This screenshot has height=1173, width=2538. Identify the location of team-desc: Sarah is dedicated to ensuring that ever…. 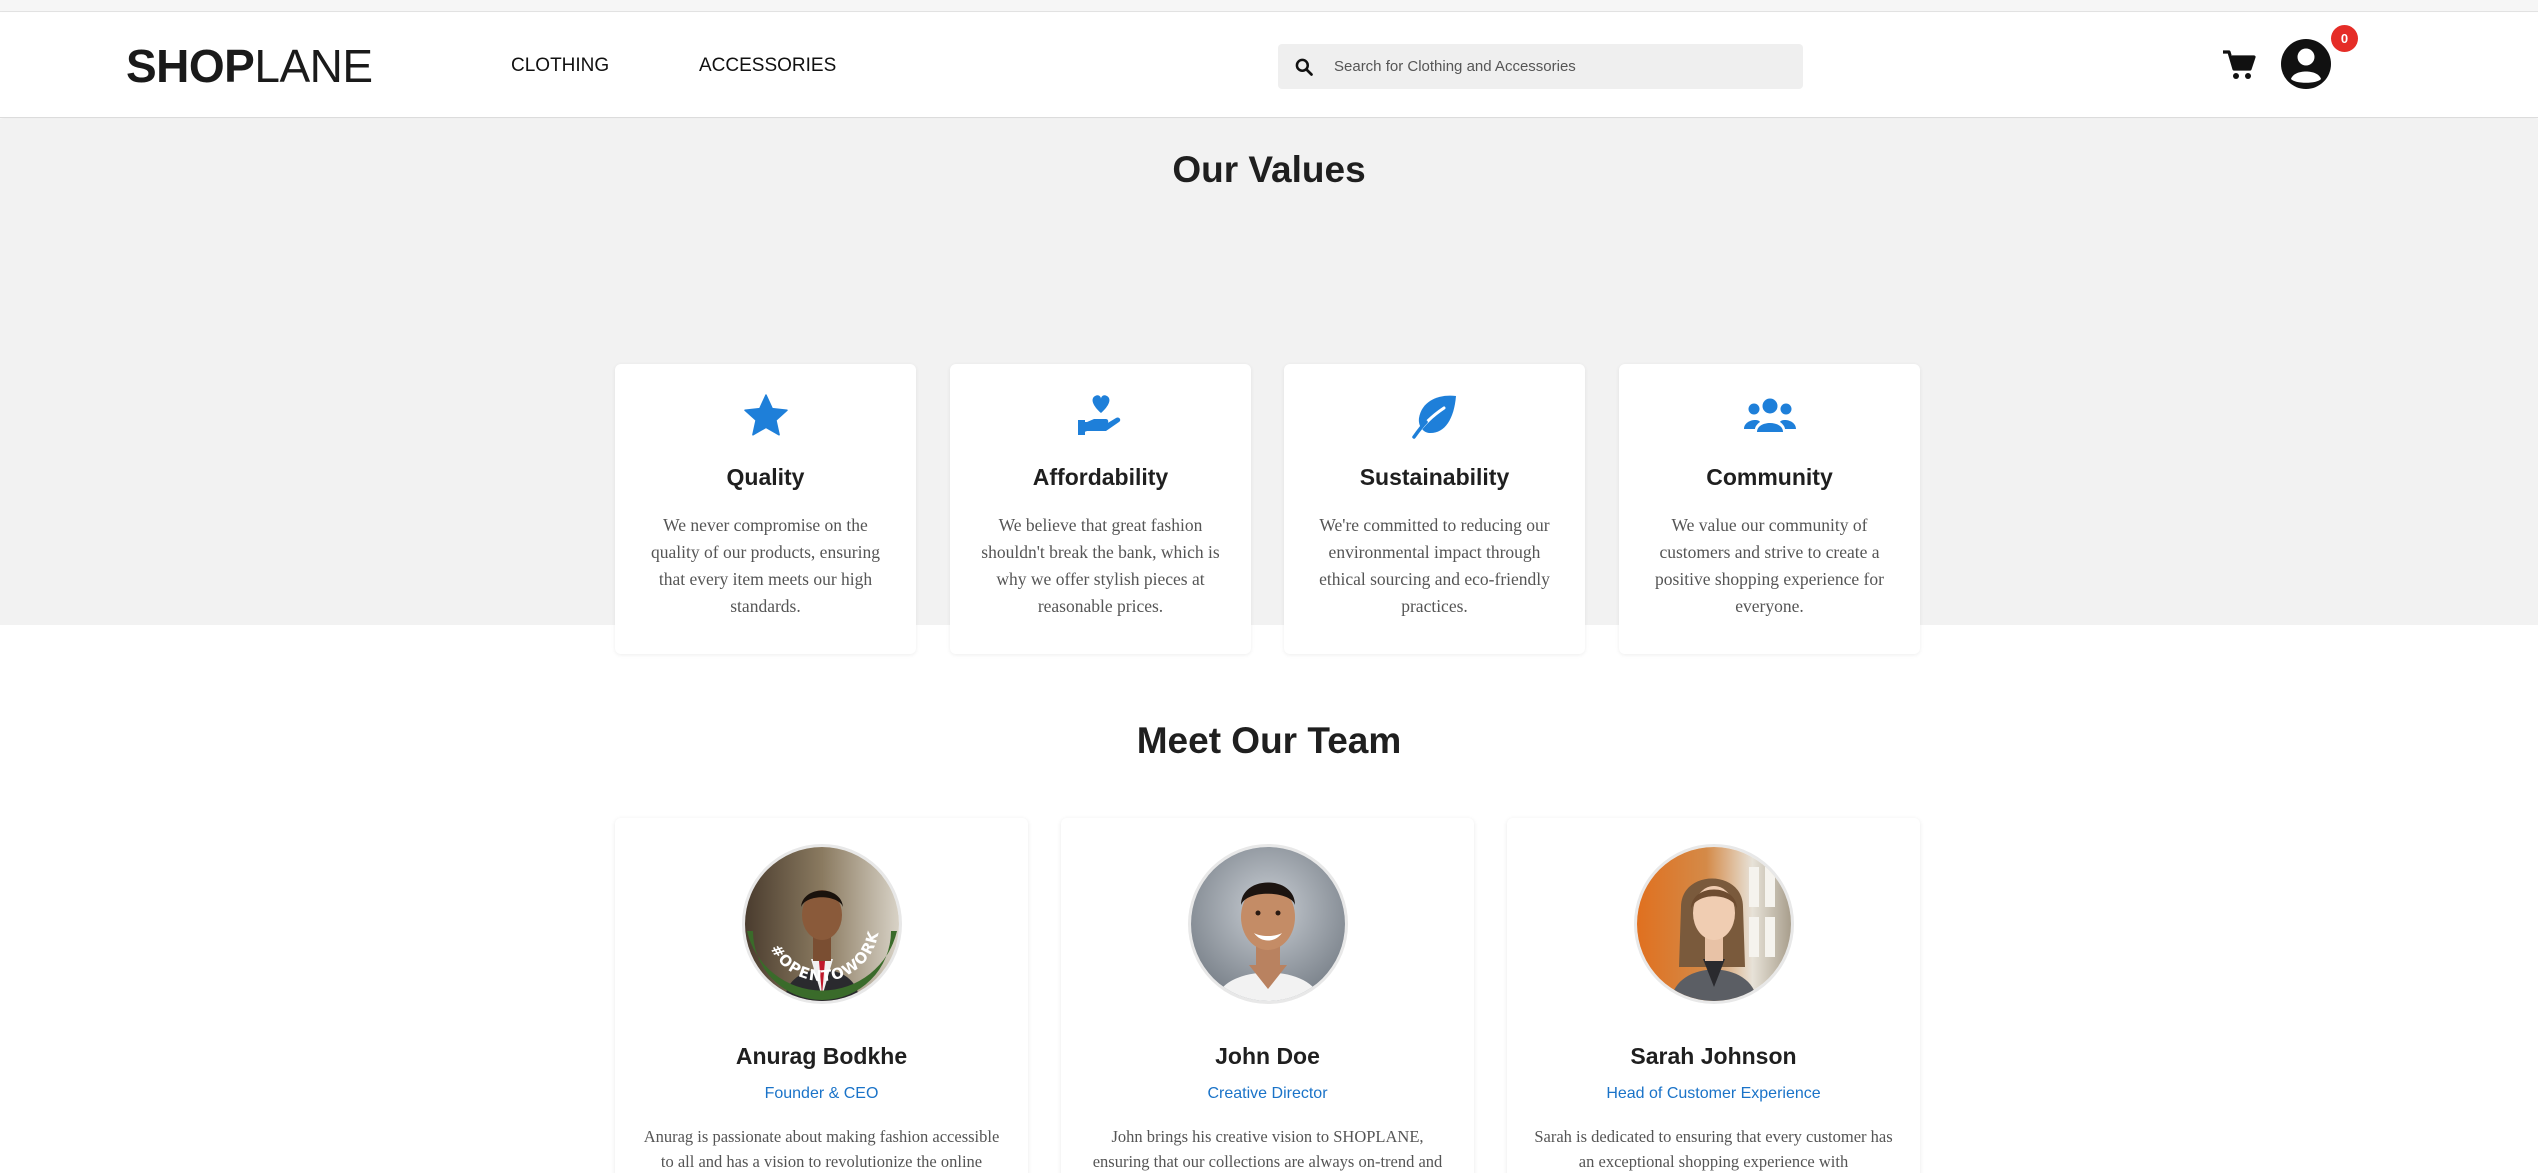
(1713, 1149).